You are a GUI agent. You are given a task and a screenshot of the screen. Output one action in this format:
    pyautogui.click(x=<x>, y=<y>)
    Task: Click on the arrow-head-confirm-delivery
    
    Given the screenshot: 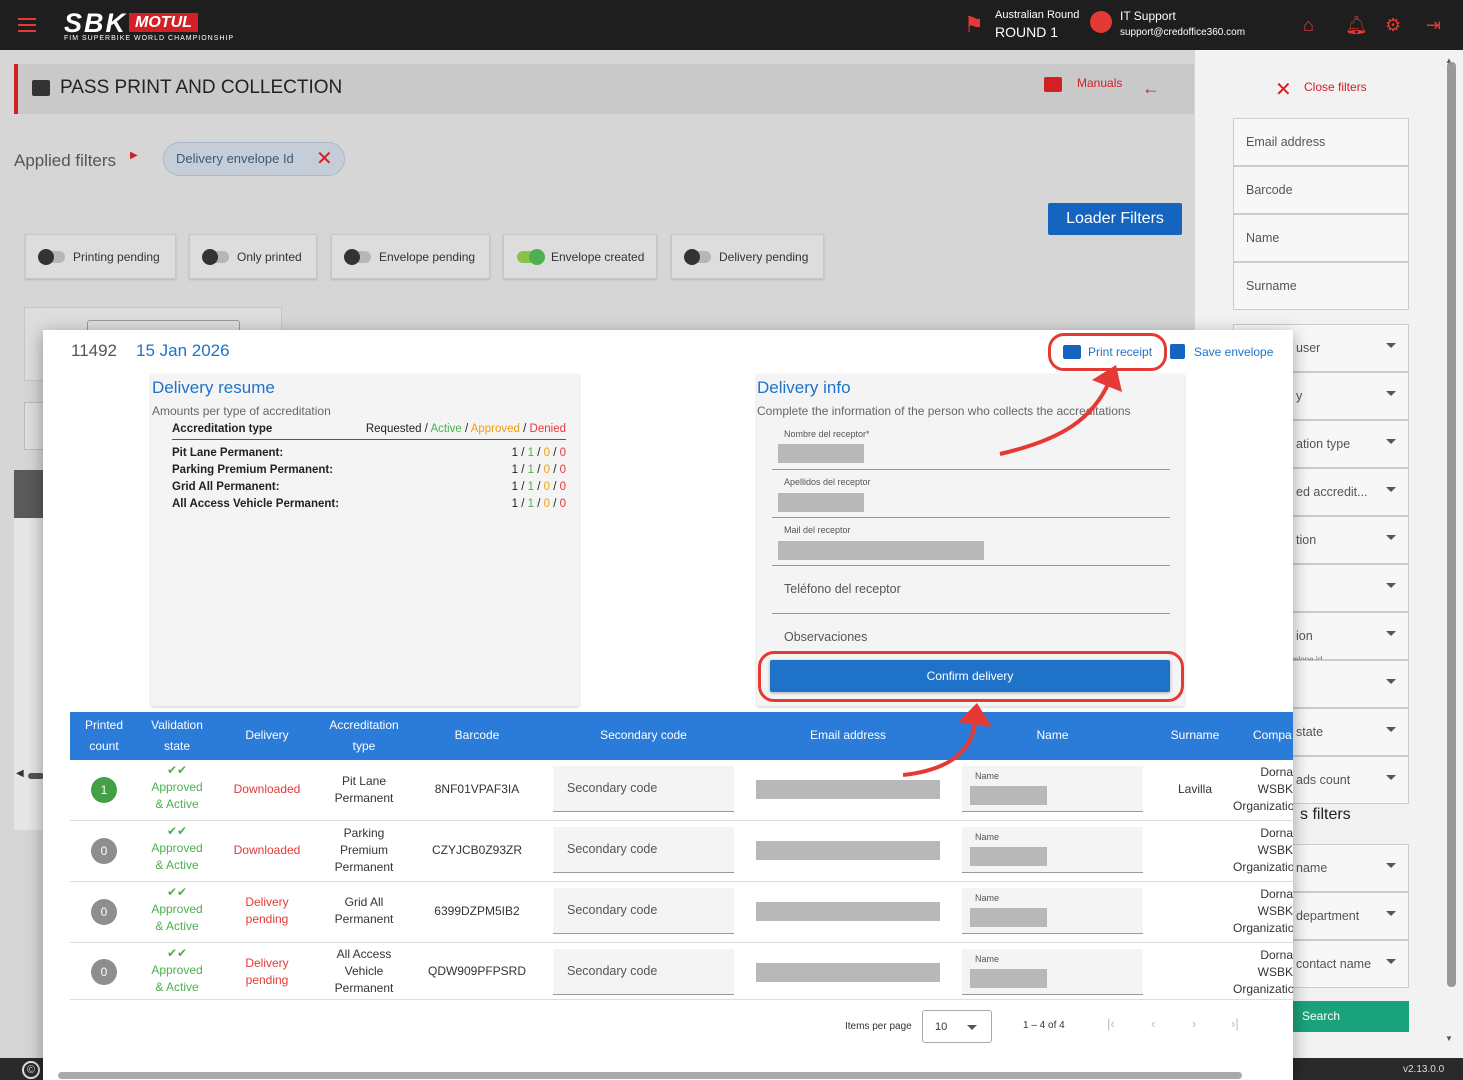 What is the action you would take?
    pyautogui.click(x=975, y=715)
    